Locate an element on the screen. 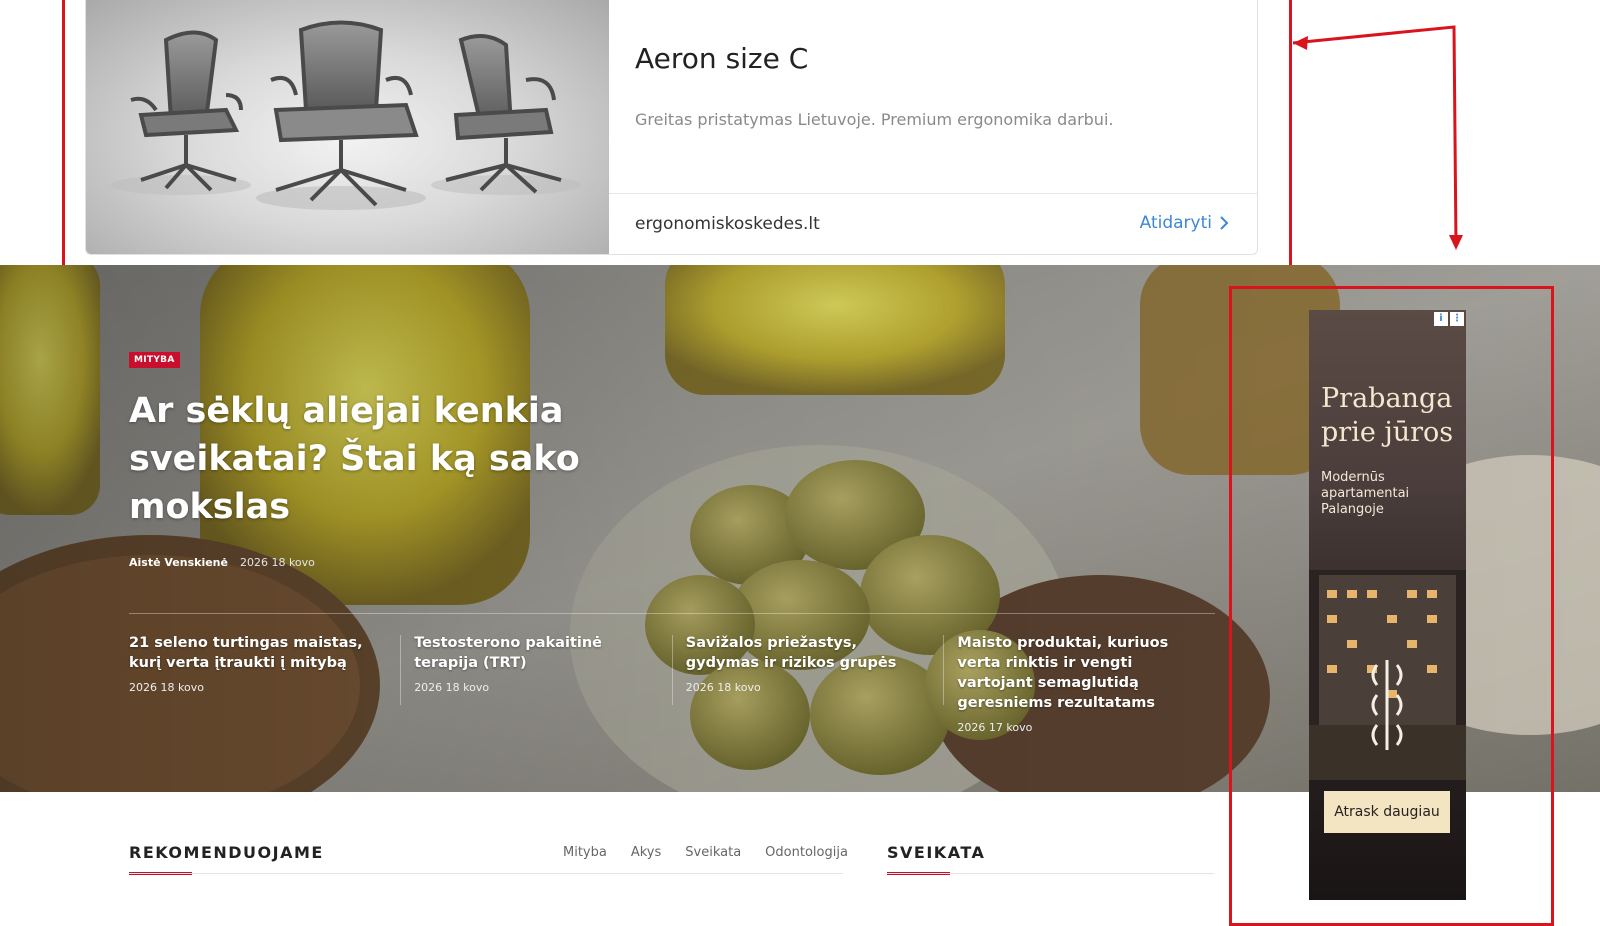 The height and width of the screenshot is (926, 1600). hero-date: 2026 18 kovo is located at coordinates (277, 562).